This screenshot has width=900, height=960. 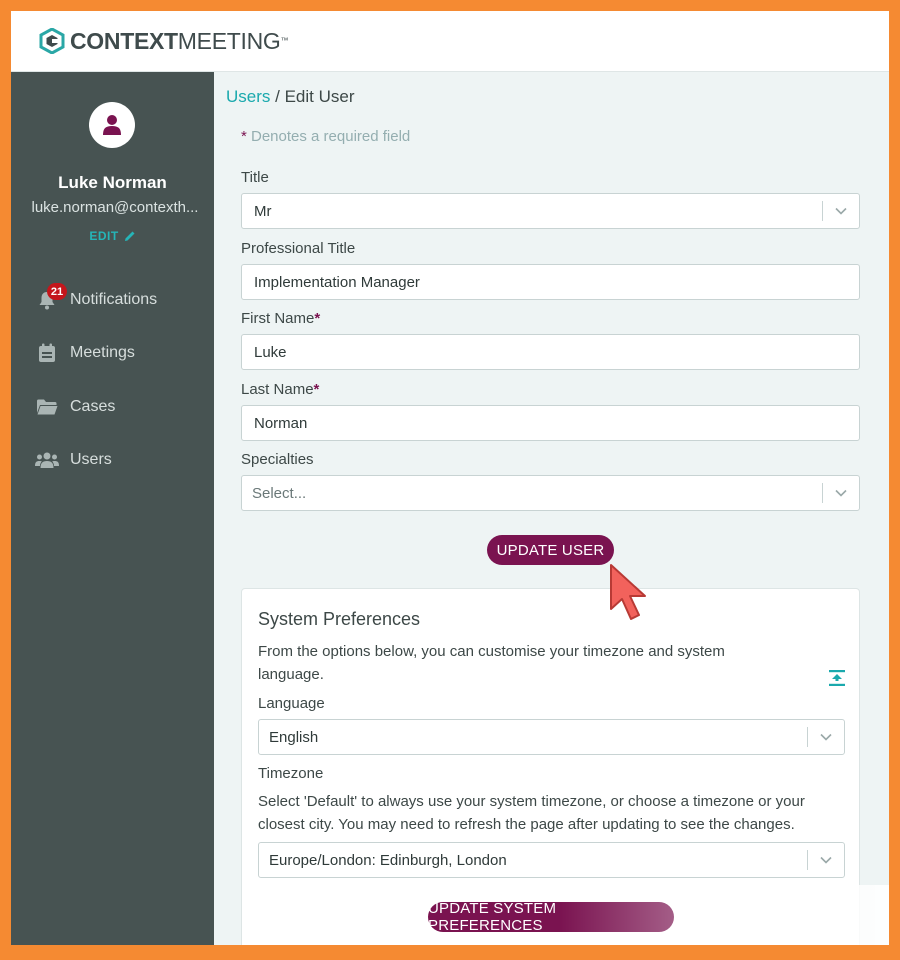 What do you see at coordinates (114, 299) in the screenshot?
I see `sidebar-item-label: Notifications` at bounding box center [114, 299].